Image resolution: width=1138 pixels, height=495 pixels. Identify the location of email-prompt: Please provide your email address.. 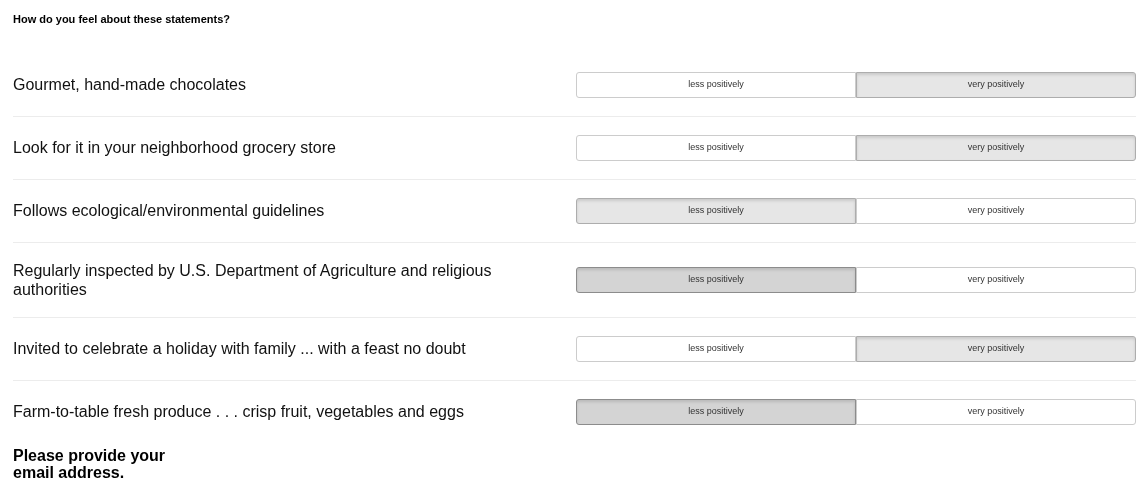
(90, 463).